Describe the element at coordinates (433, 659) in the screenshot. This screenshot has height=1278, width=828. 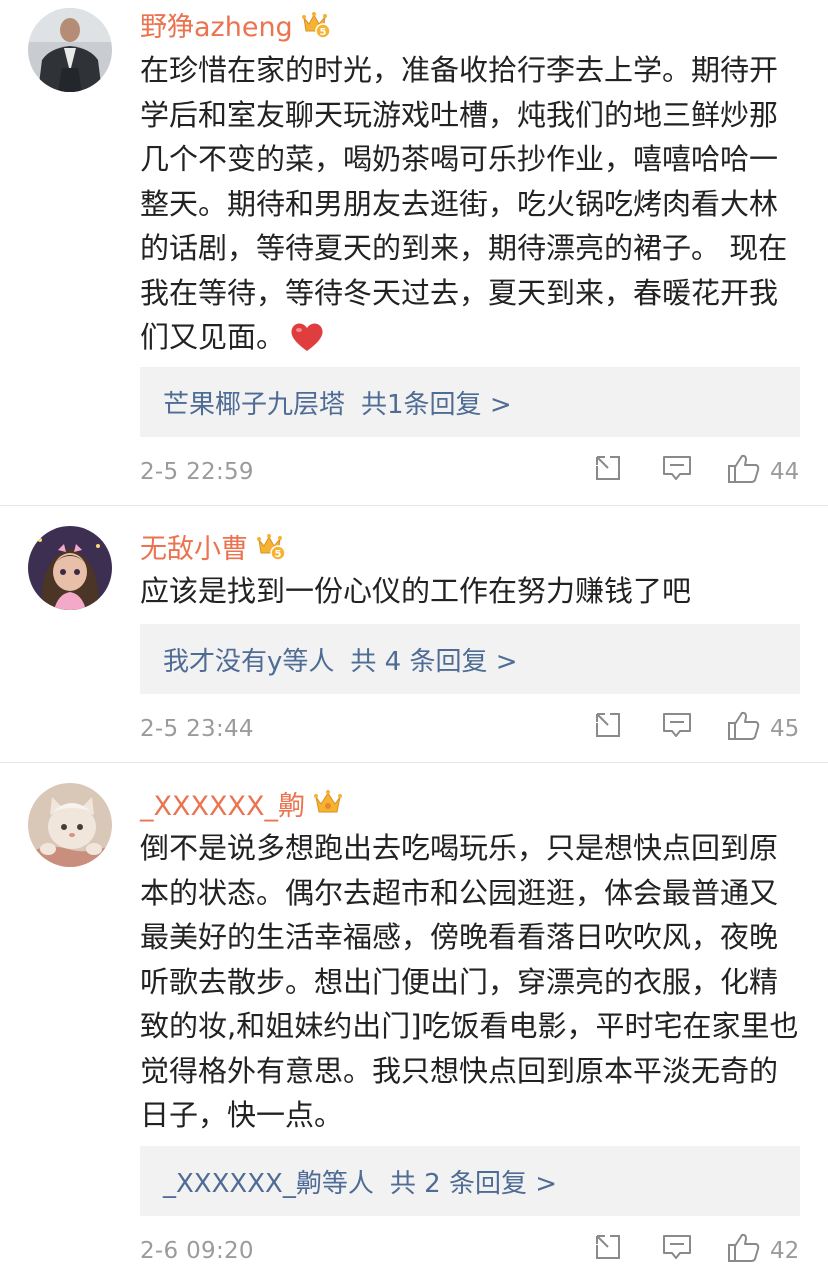
I see `reply-count: 共 4 条回复 >` at that location.